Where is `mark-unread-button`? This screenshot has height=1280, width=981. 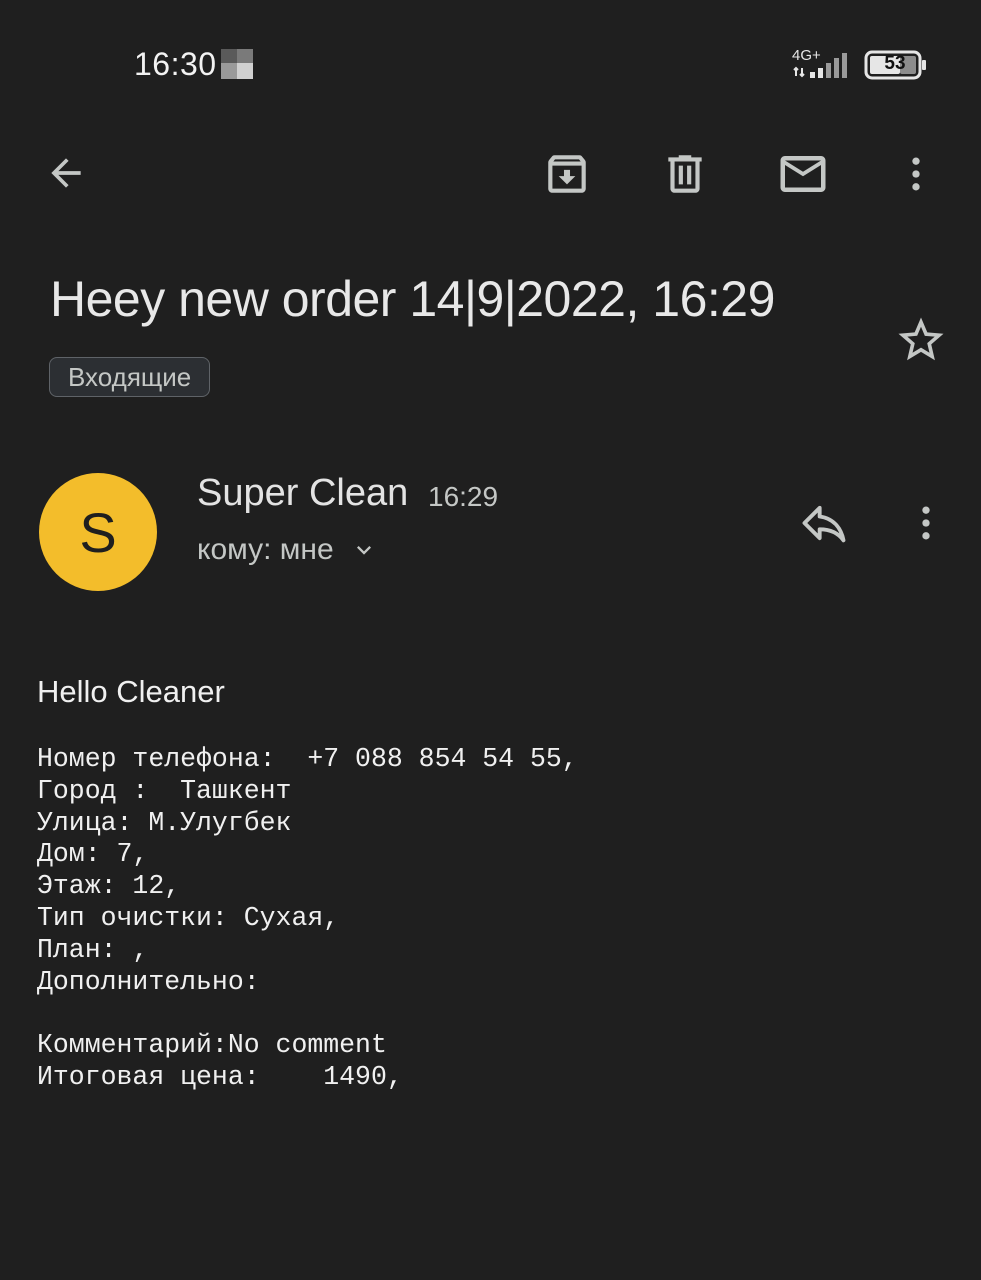 mark-unread-button is located at coordinates (803, 174).